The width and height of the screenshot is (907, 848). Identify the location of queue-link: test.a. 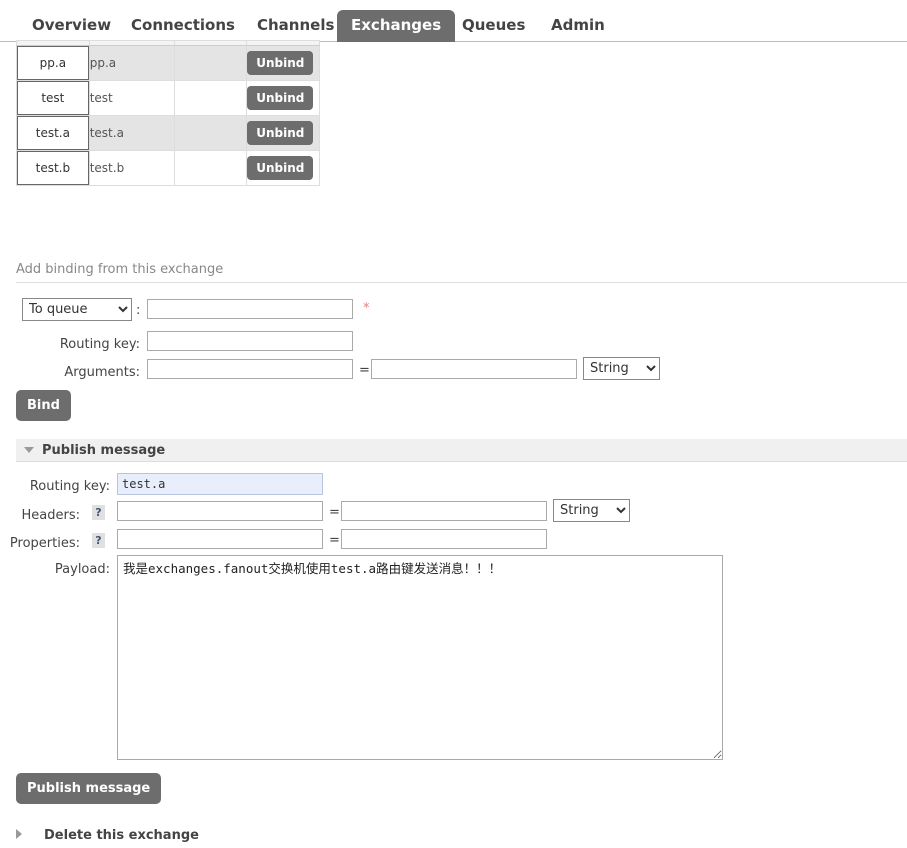
(53, 133).